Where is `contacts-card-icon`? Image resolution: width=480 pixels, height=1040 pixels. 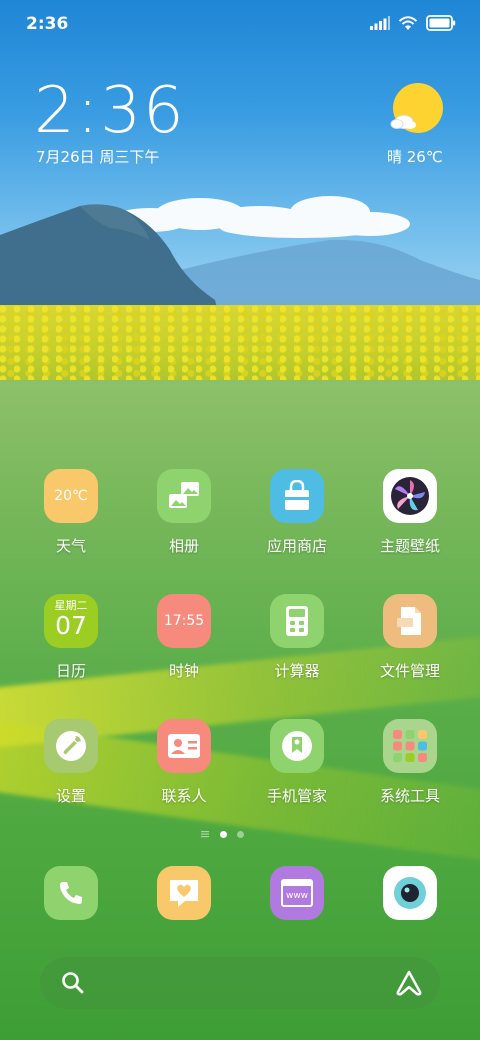 contacts-card-icon is located at coordinates (184, 746).